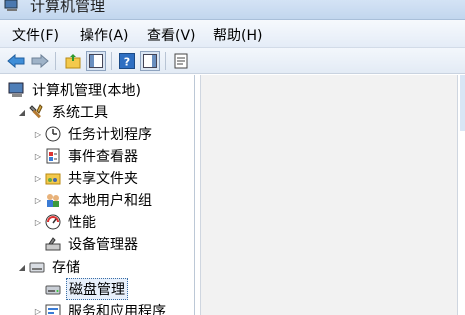 The height and width of the screenshot is (315, 465). What do you see at coordinates (53, 244) in the screenshot?
I see `device-manager-icon` at bounding box center [53, 244].